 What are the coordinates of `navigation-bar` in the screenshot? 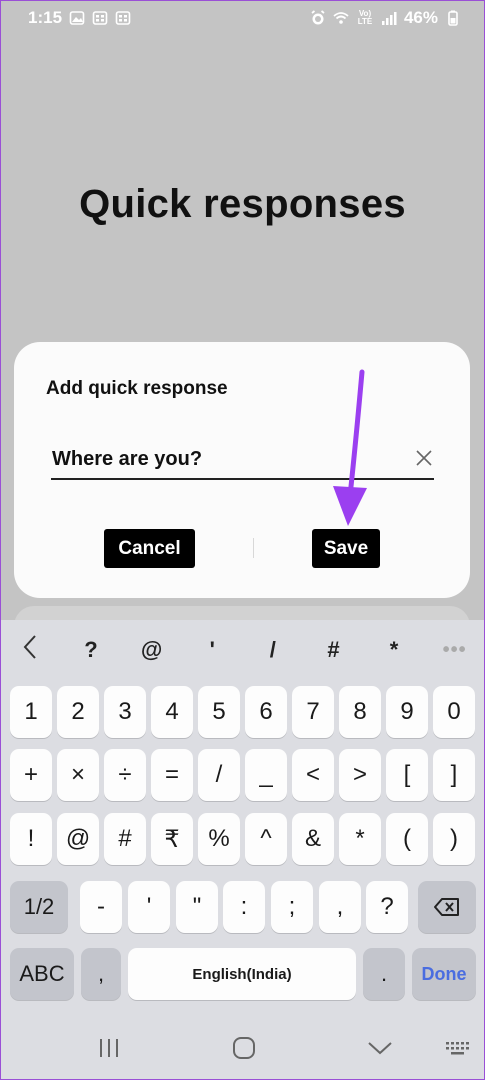 It's located at (242, 1049).